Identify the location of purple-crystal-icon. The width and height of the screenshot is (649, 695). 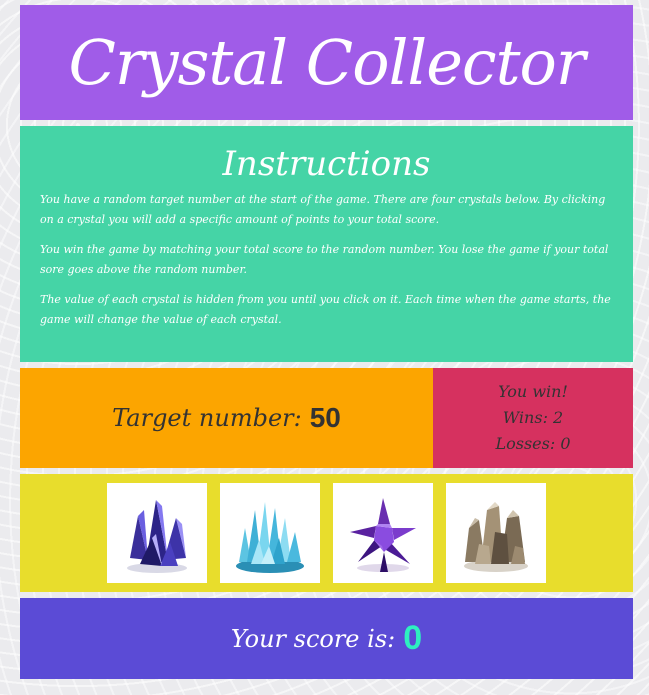
(383, 535).